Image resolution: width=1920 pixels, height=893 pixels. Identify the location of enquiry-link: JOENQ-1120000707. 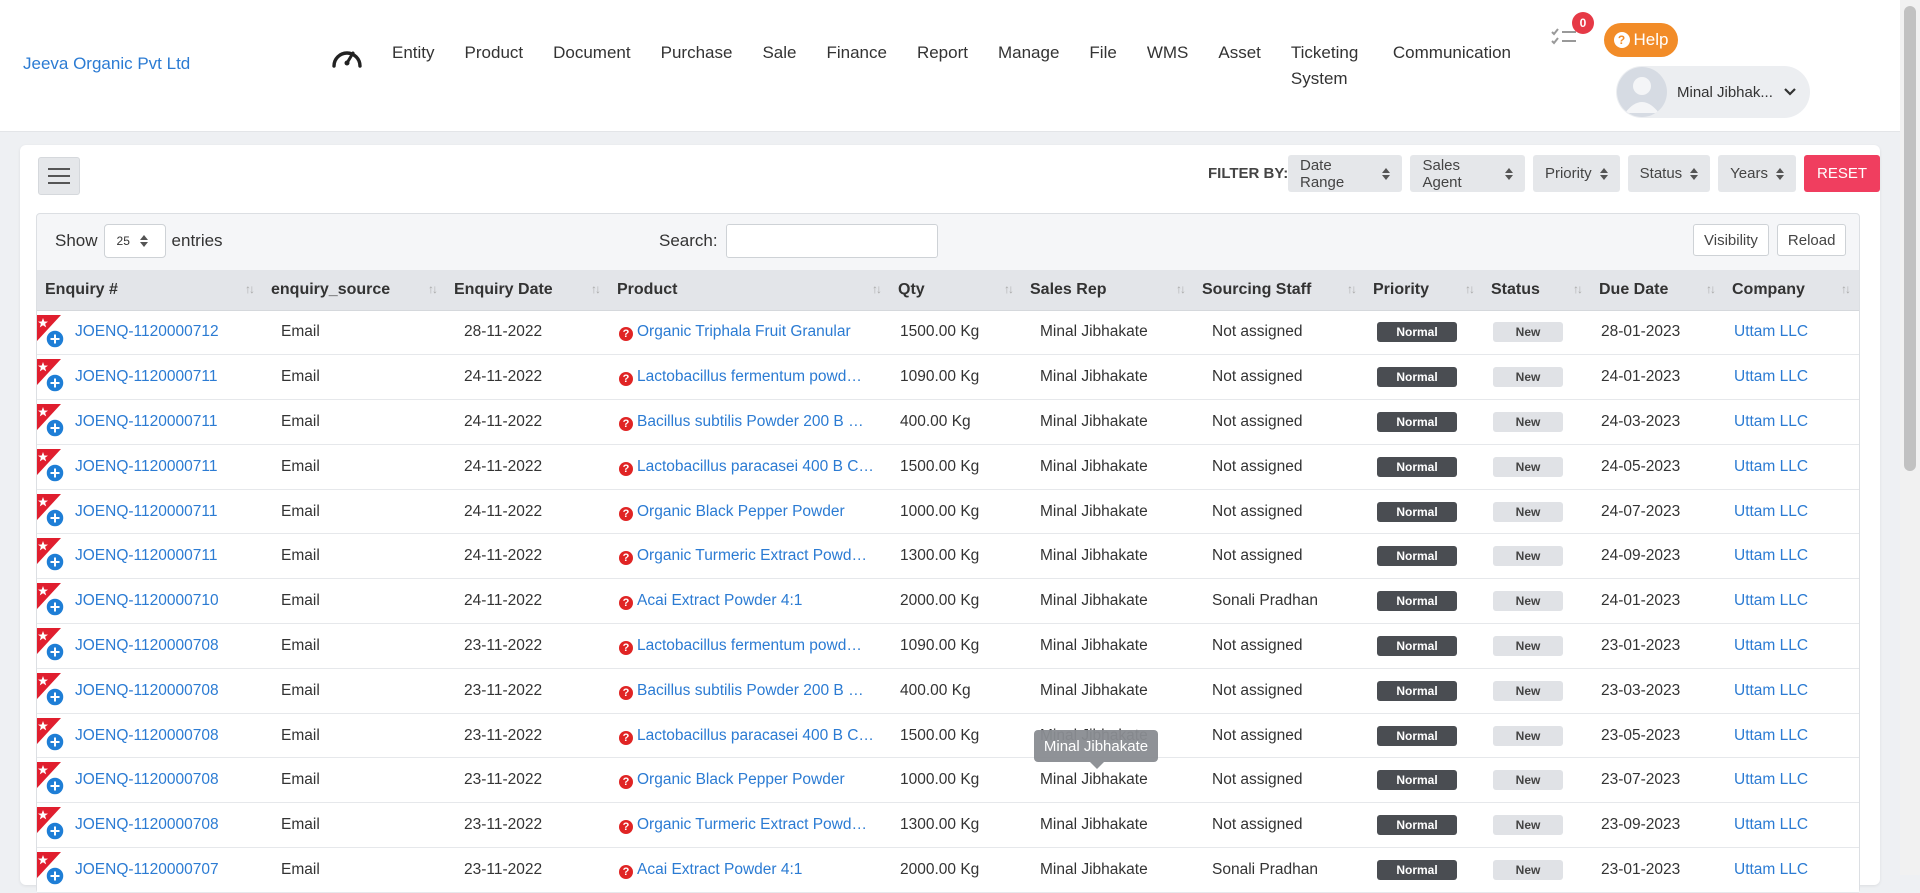
(147, 869).